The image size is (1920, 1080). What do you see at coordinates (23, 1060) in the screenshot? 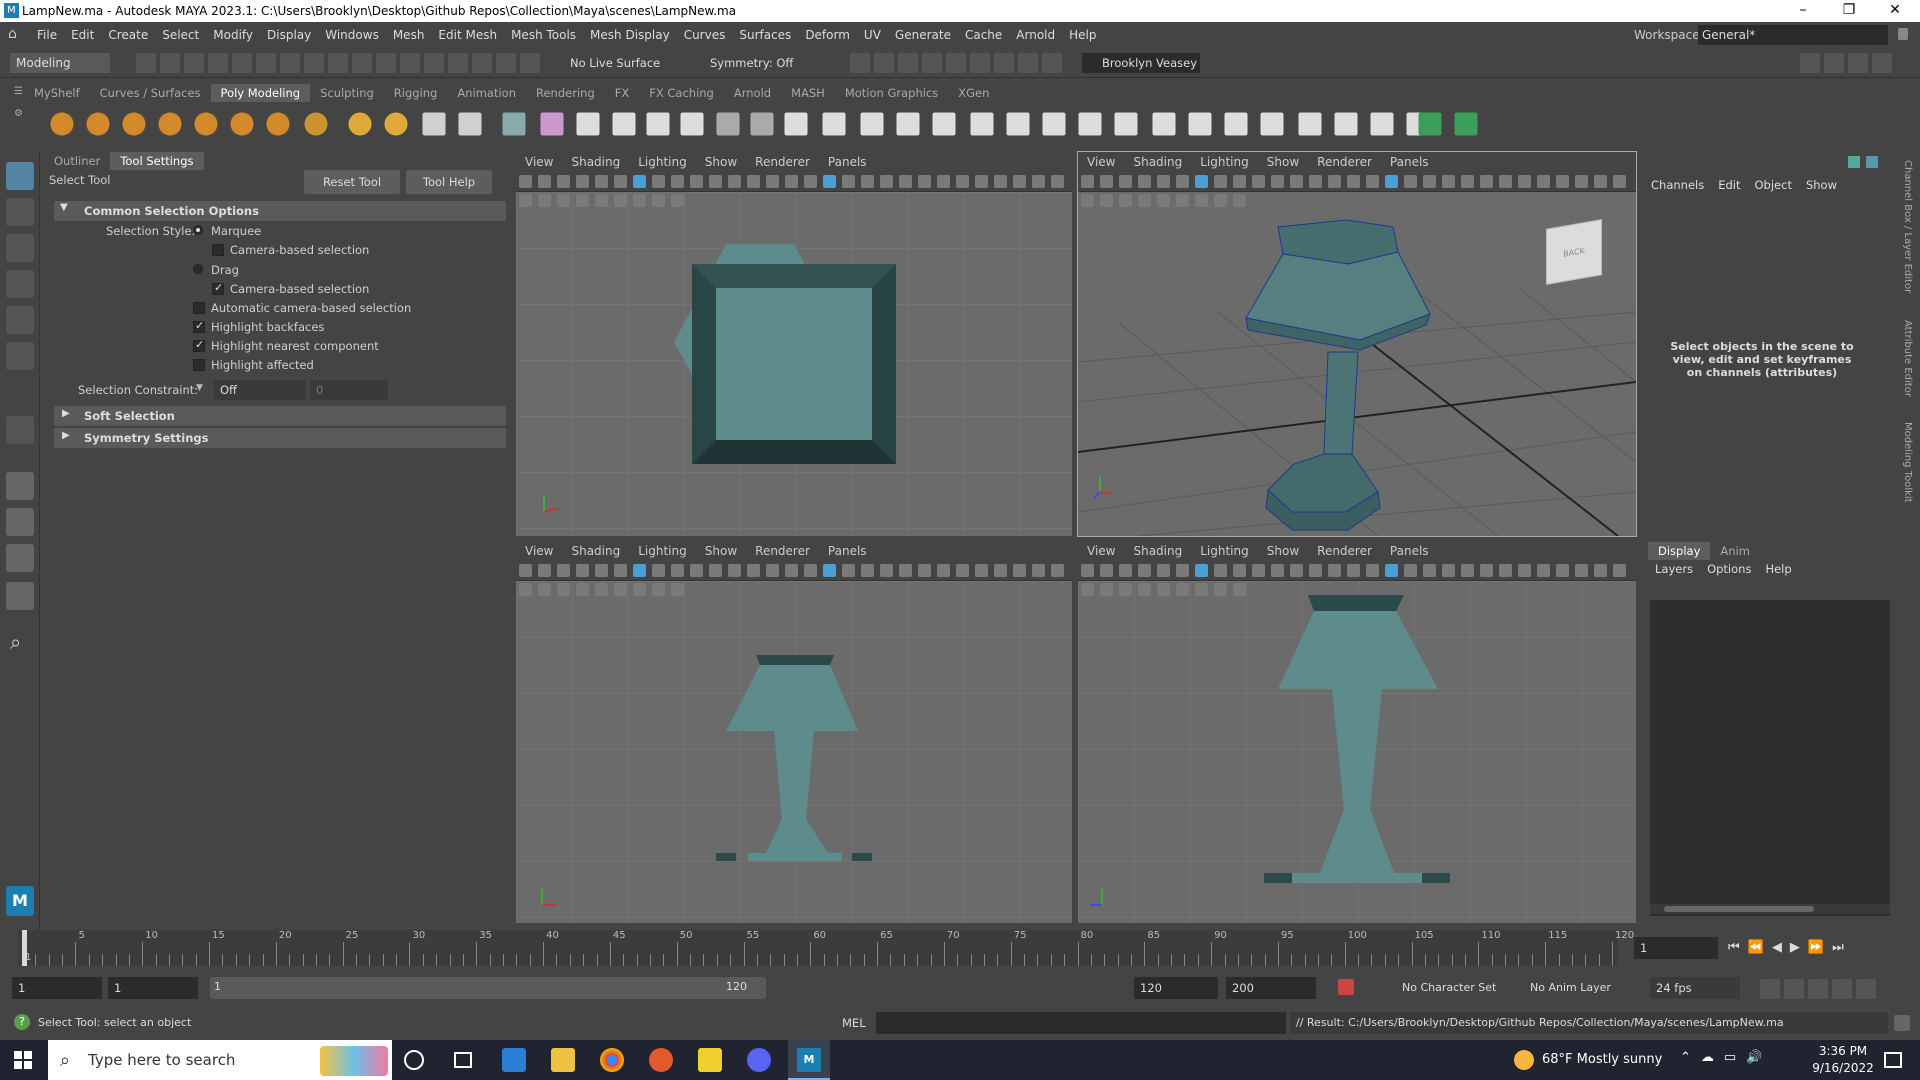
I see `windows-start-icon` at bounding box center [23, 1060].